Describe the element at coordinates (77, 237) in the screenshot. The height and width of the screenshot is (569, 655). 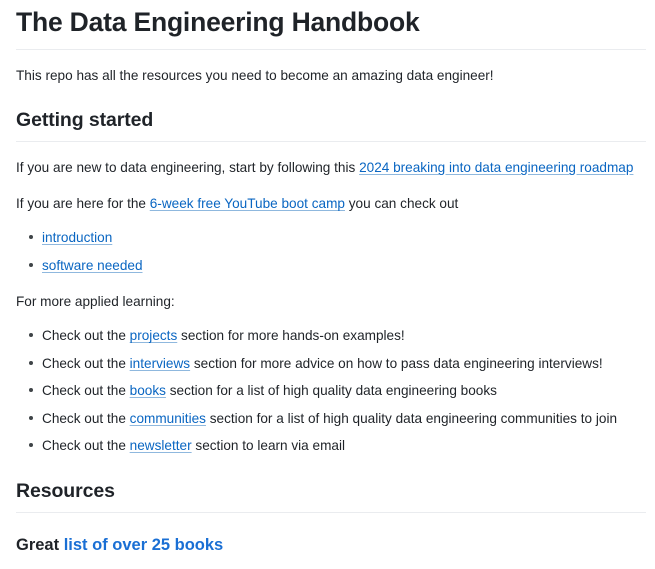
I see `introduction-link: introduction` at that location.